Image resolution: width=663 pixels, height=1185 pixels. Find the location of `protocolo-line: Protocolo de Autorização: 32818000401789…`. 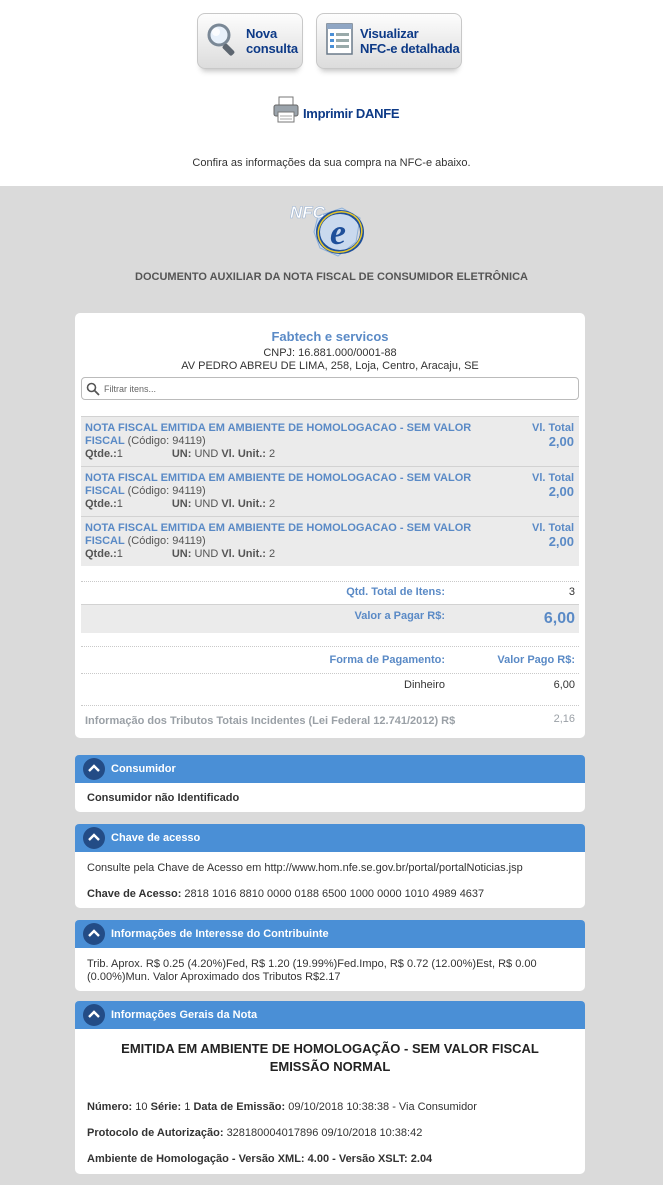

protocolo-line: Protocolo de Autorização: 32818000401789… is located at coordinates (255, 1133).